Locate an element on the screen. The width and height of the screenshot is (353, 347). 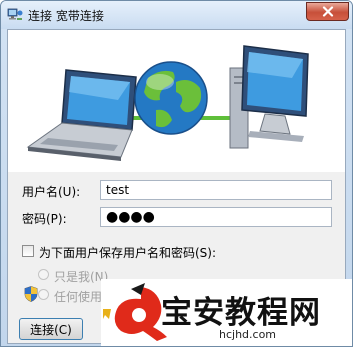
uac-shield-icon is located at coordinates (31, 294).